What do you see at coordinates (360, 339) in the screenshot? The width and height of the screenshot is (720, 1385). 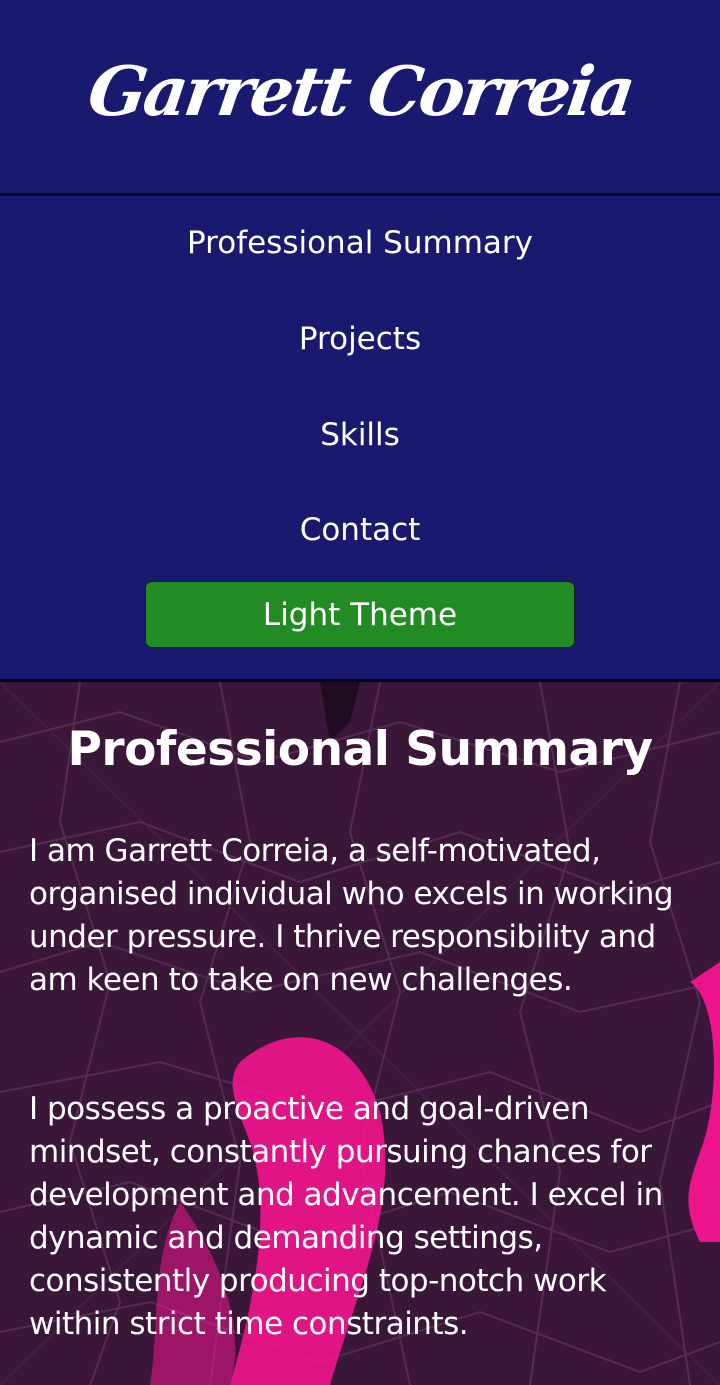 I see `nav-link-projects: Projects` at bounding box center [360, 339].